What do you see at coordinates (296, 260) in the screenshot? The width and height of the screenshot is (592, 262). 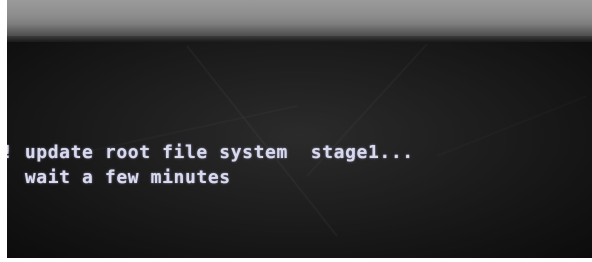 I see `photo-bottom-border` at bounding box center [296, 260].